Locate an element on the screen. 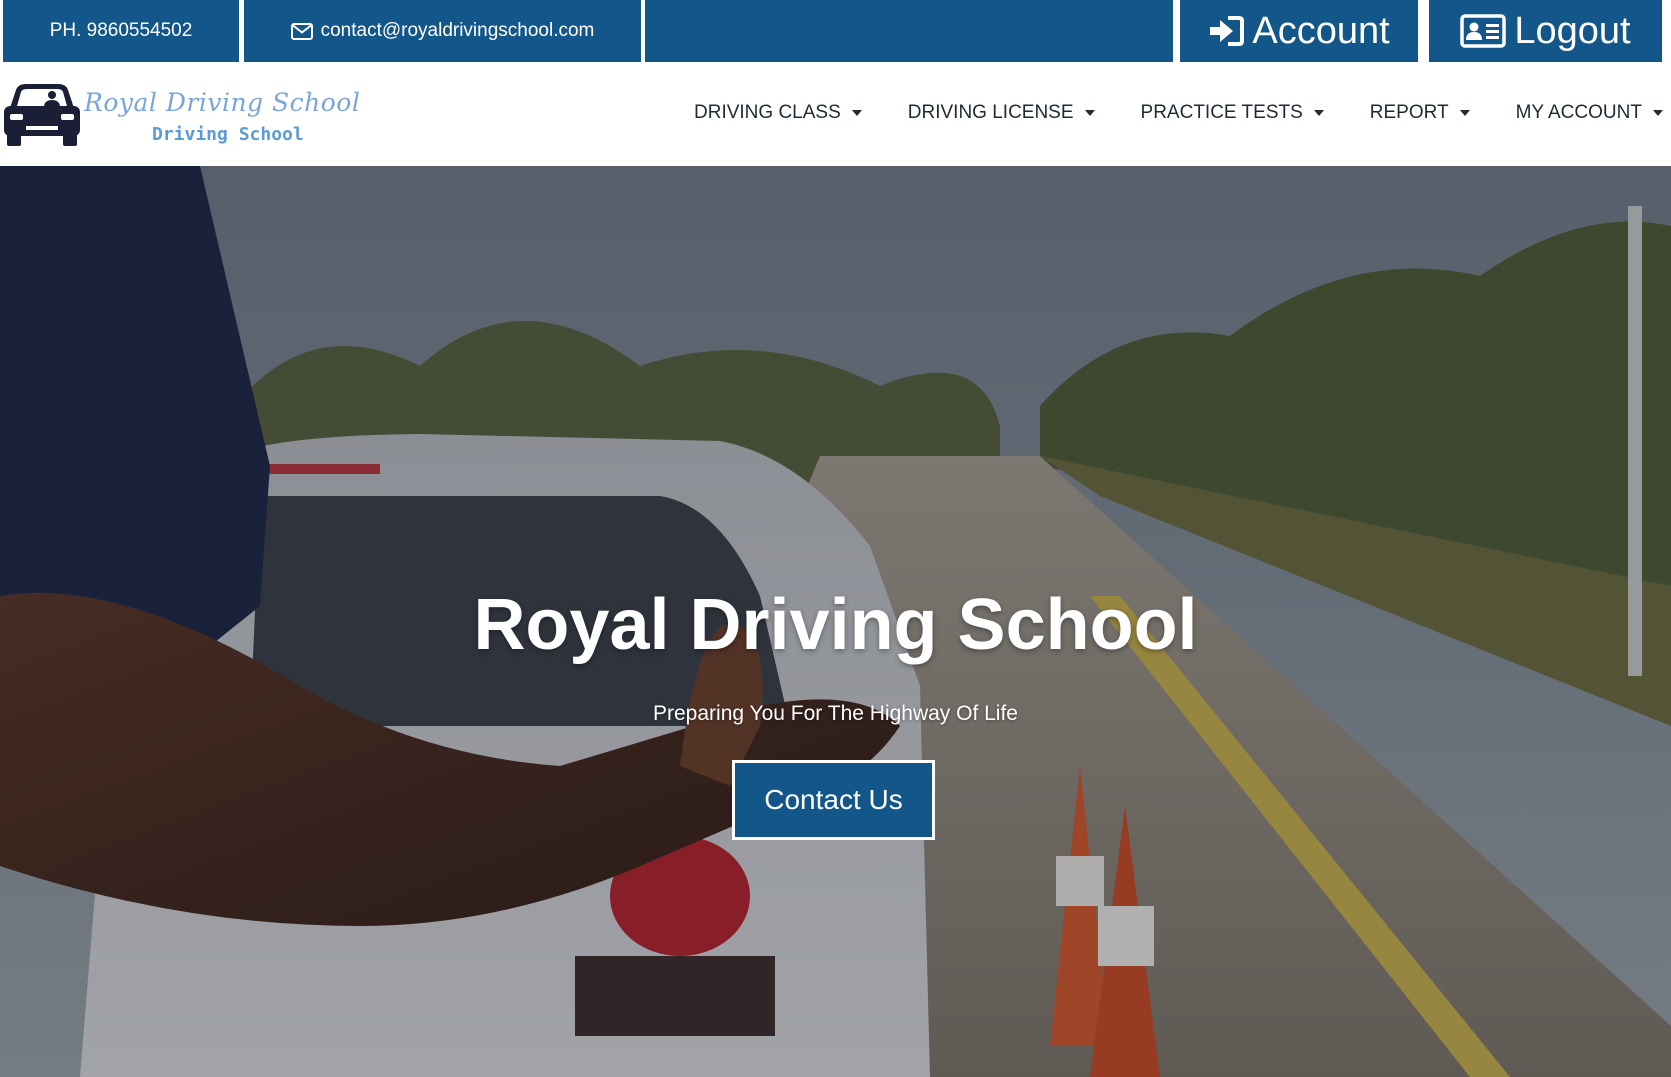 The height and width of the screenshot is (1077, 1671). nav-driving-license: DRIVING LICENSE is located at coordinates (1001, 113).